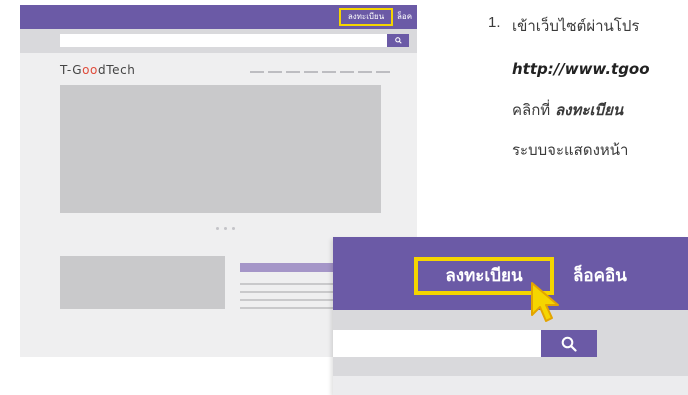  What do you see at coordinates (581, 69) in the screenshot?
I see `instruction-url: http://www.tgoo` at bounding box center [581, 69].